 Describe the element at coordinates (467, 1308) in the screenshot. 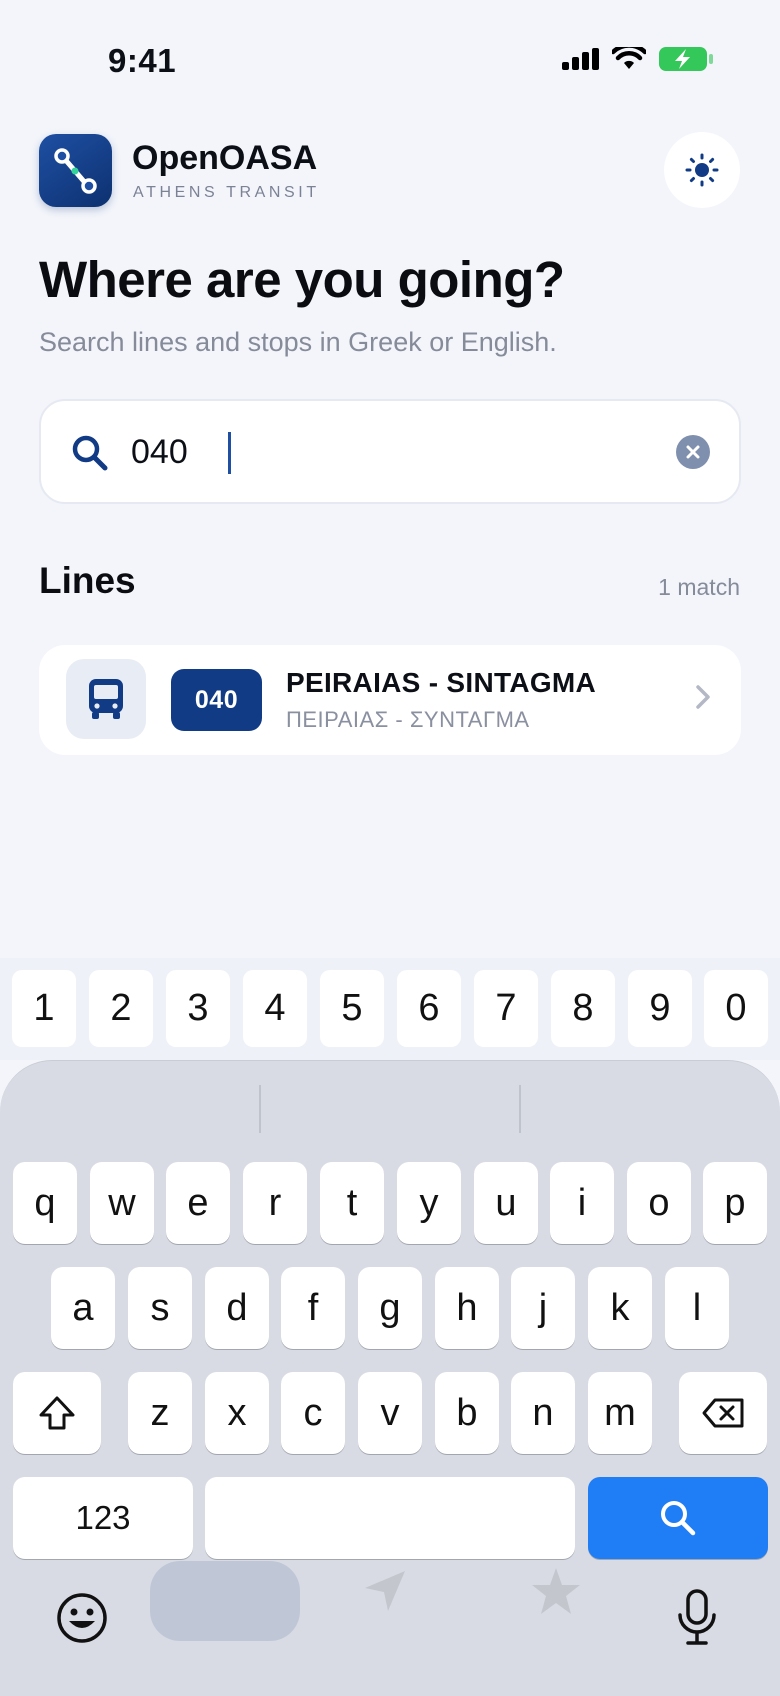

I see `key-h: h` at that location.